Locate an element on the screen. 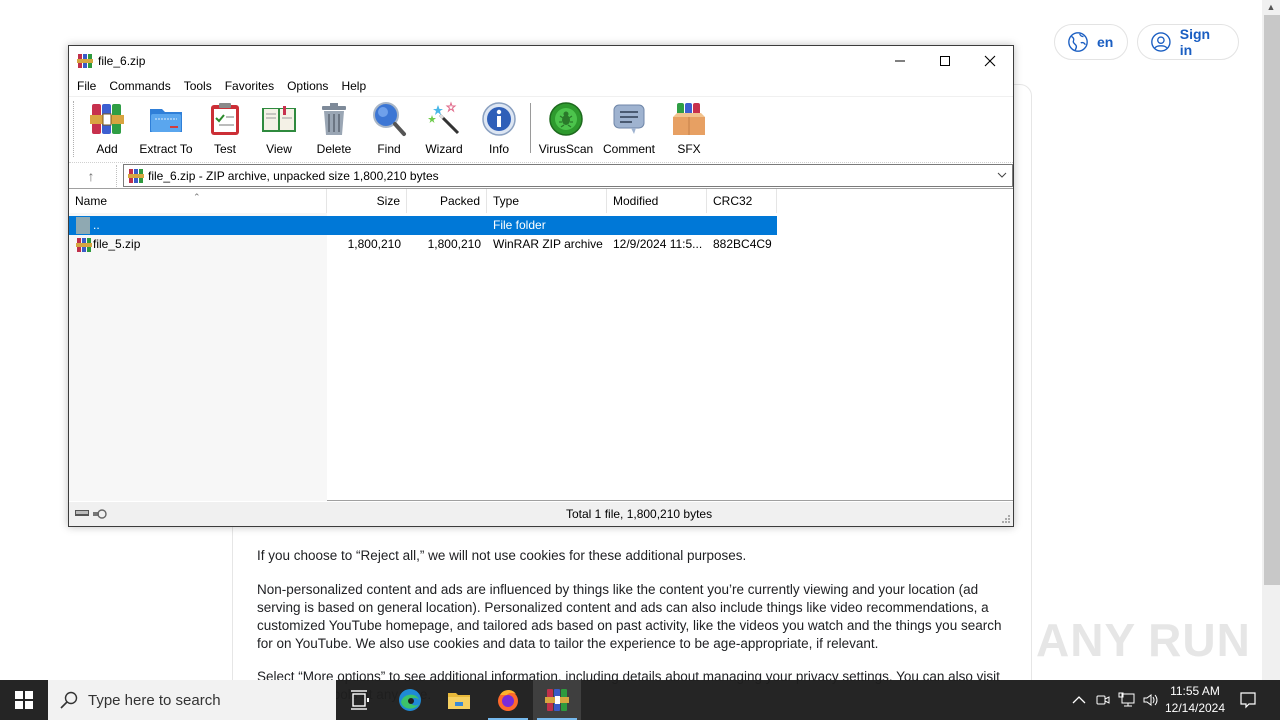 Image resolution: width=1280 pixels, height=720 pixels. taskbar-search: Type here to search is located at coordinates (192, 700).